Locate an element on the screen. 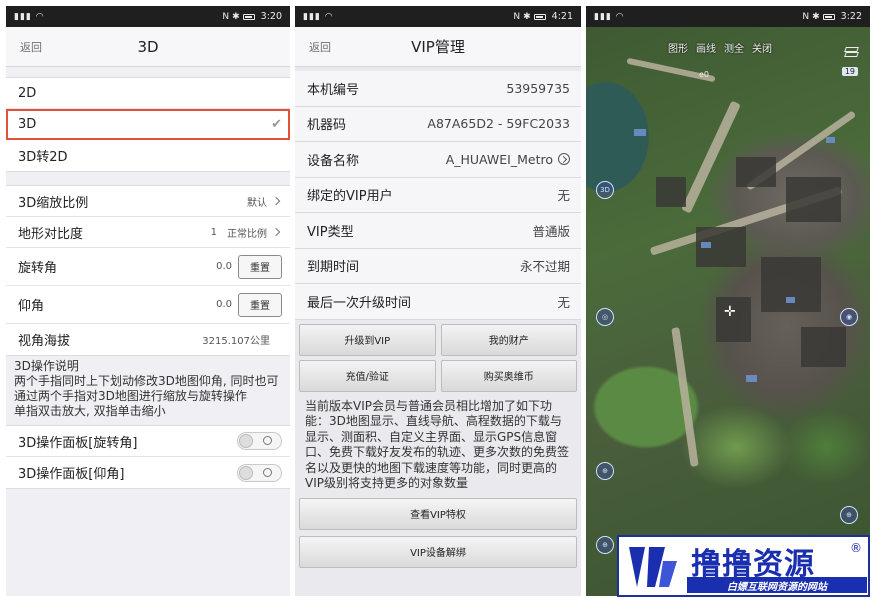  status-bar: ▮▮▮ ◠ N ✱ 3:22 is located at coordinates (728, 16).